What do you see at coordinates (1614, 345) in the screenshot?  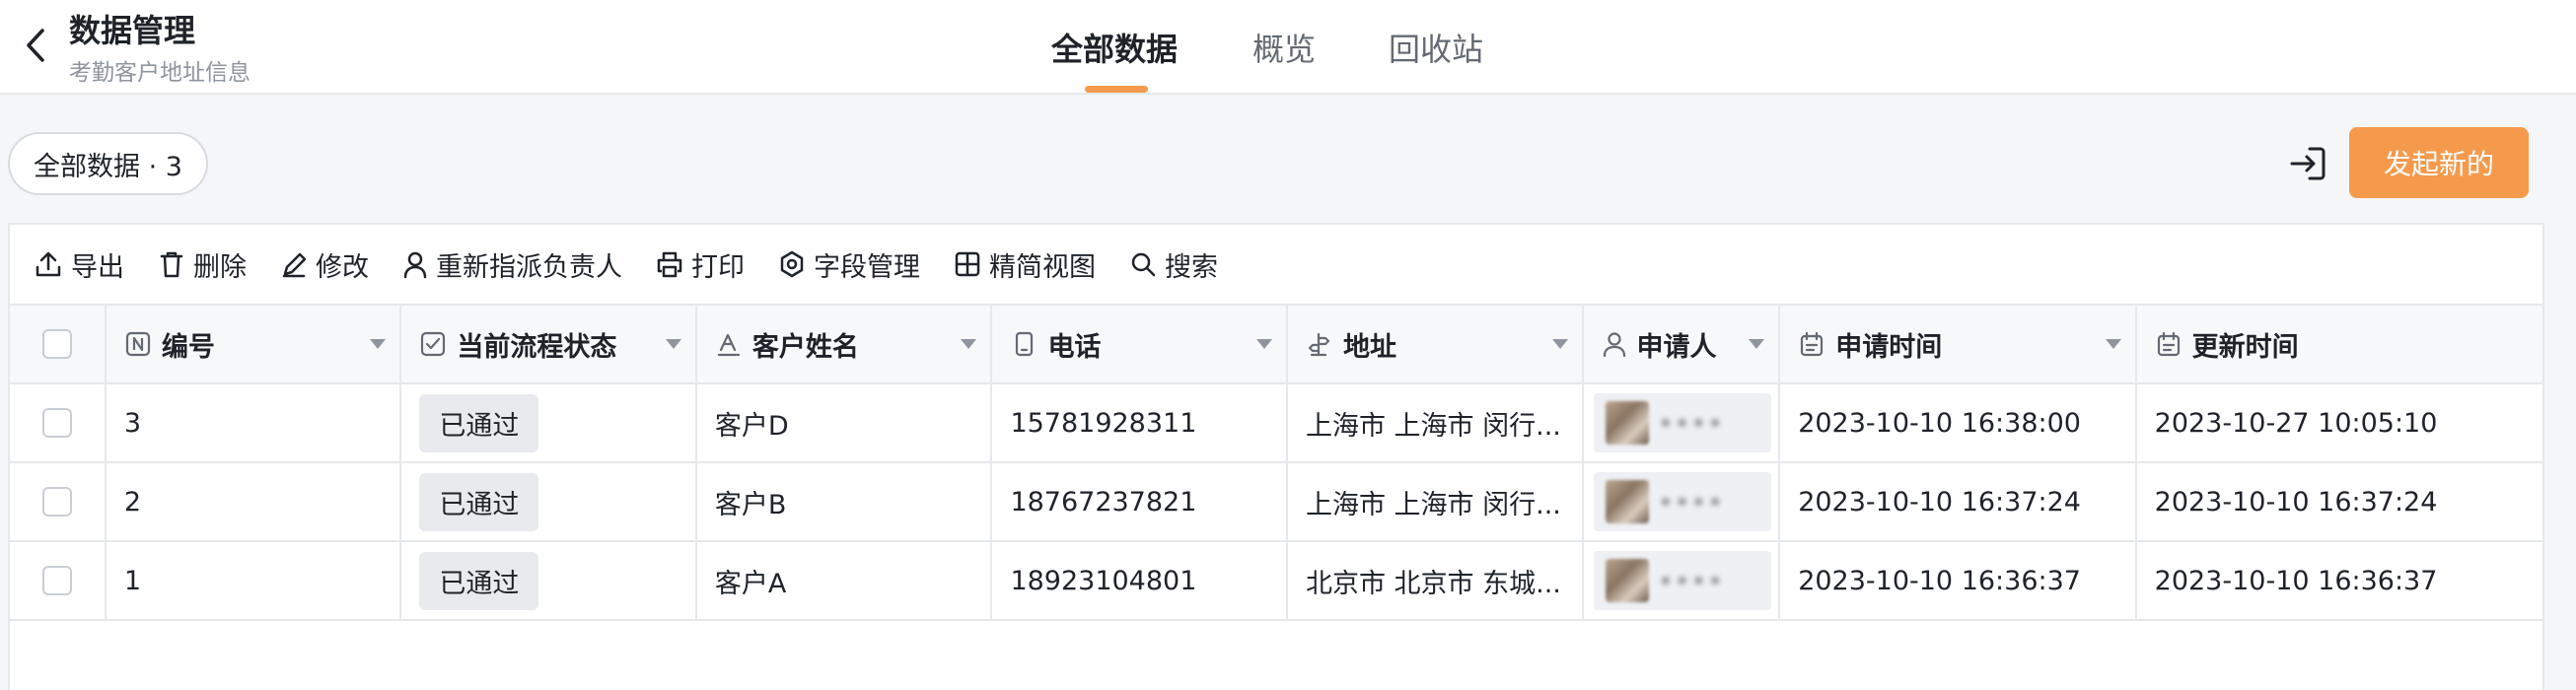 I see `user-icon` at bounding box center [1614, 345].